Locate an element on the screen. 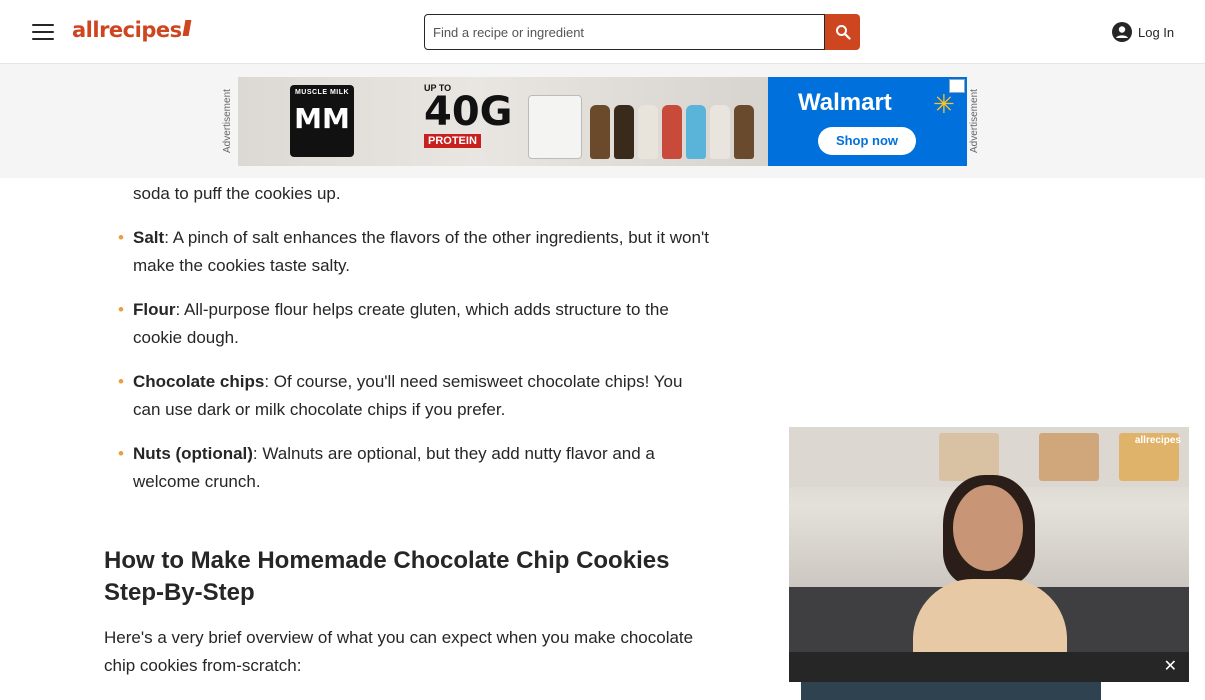 This screenshot has height=700, width=1205. login-label: Log In is located at coordinates (1156, 32).